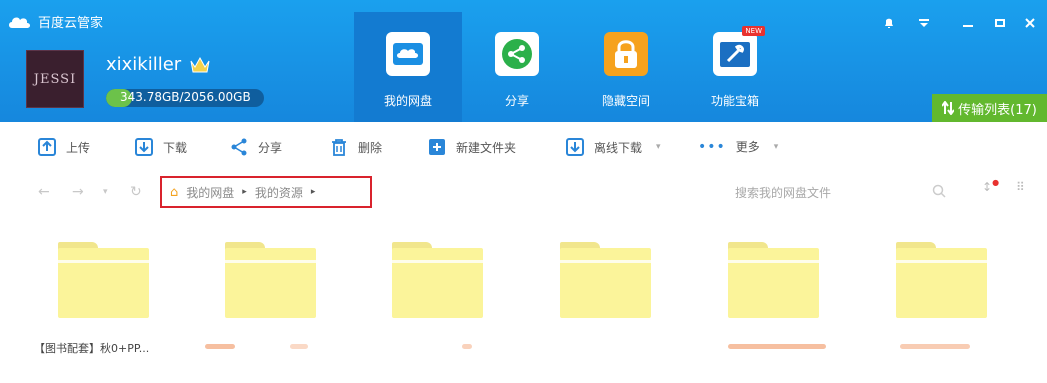  Describe the element at coordinates (626, 54) in the screenshot. I see `lock-icon` at that location.